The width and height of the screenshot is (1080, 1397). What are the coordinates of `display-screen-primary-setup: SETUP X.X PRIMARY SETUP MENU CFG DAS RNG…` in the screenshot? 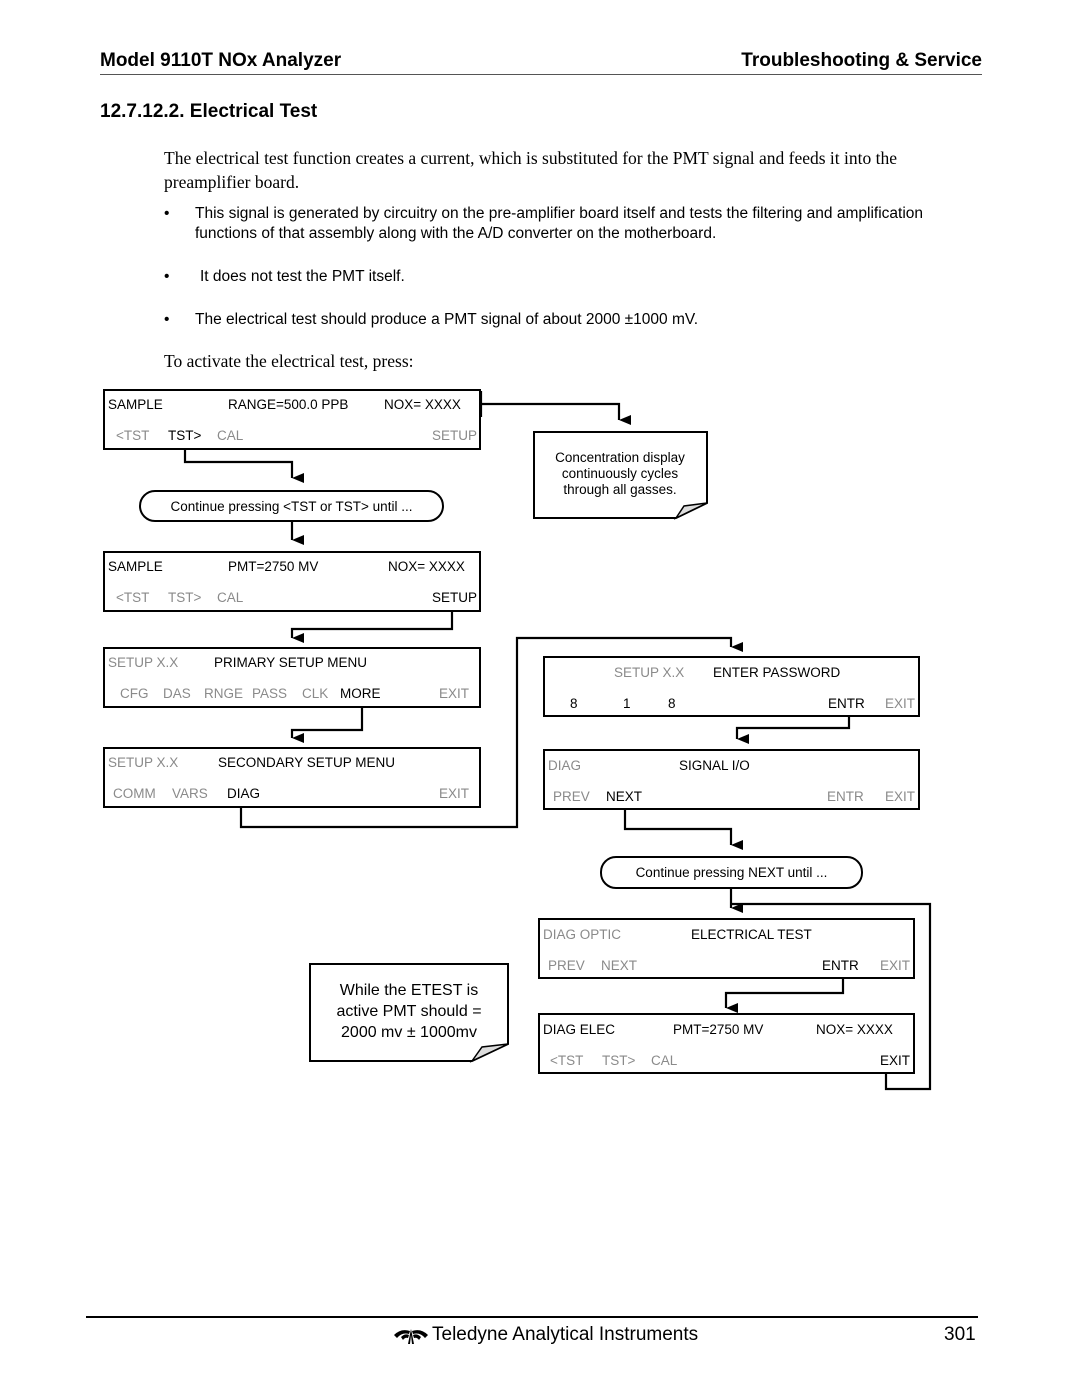 It's located at (292, 677).